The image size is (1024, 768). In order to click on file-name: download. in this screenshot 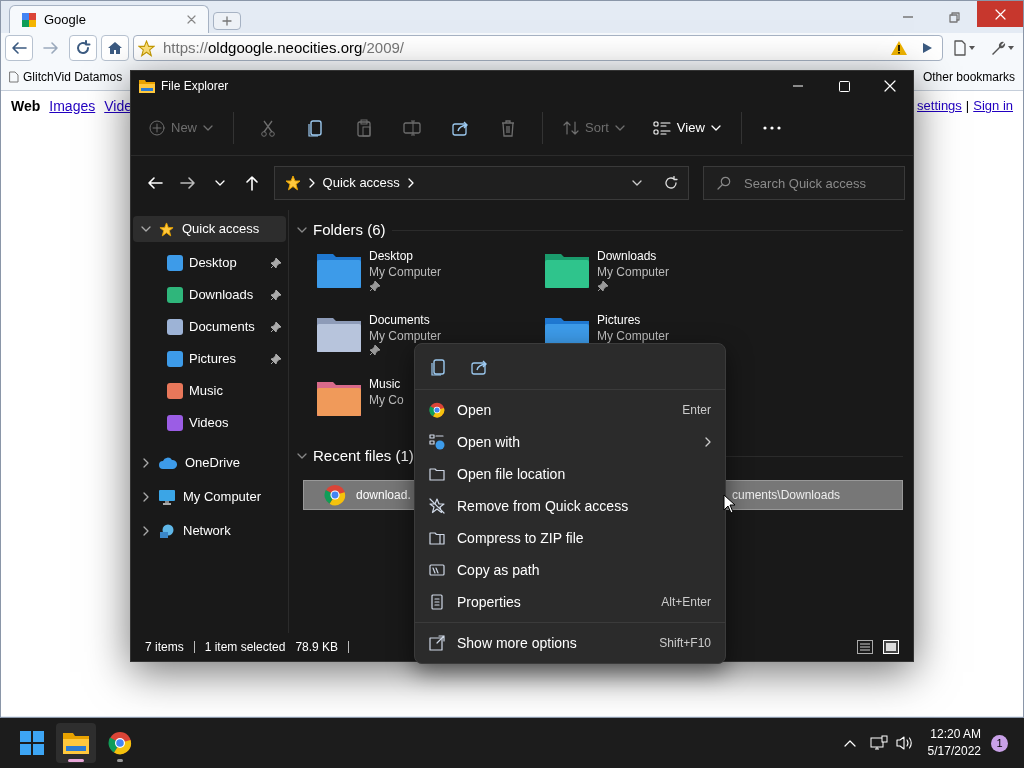, I will do `click(384, 495)`.